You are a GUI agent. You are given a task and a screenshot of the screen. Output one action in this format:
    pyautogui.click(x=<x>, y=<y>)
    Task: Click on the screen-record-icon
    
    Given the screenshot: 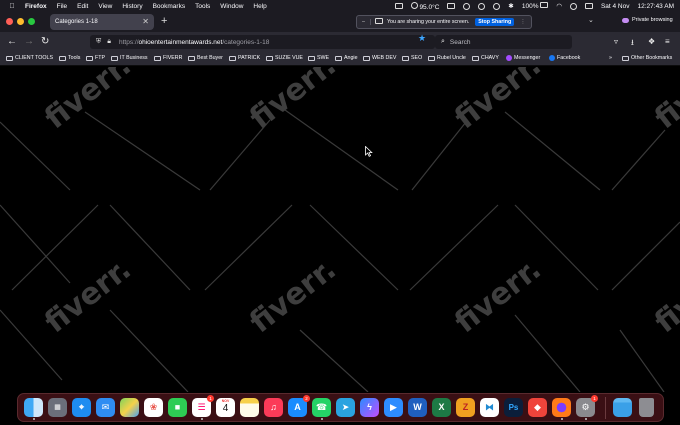 What is the action you would take?
    pyautogui.click(x=398, y=6)
    